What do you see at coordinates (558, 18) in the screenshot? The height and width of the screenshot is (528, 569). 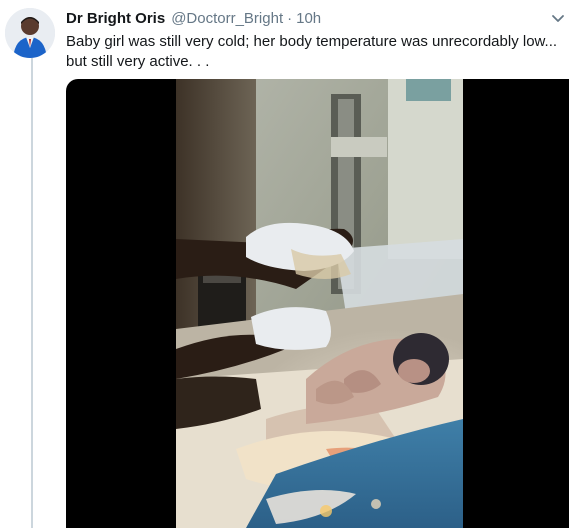 I see `chevron-down-icon` at bounding box center [558, 18].